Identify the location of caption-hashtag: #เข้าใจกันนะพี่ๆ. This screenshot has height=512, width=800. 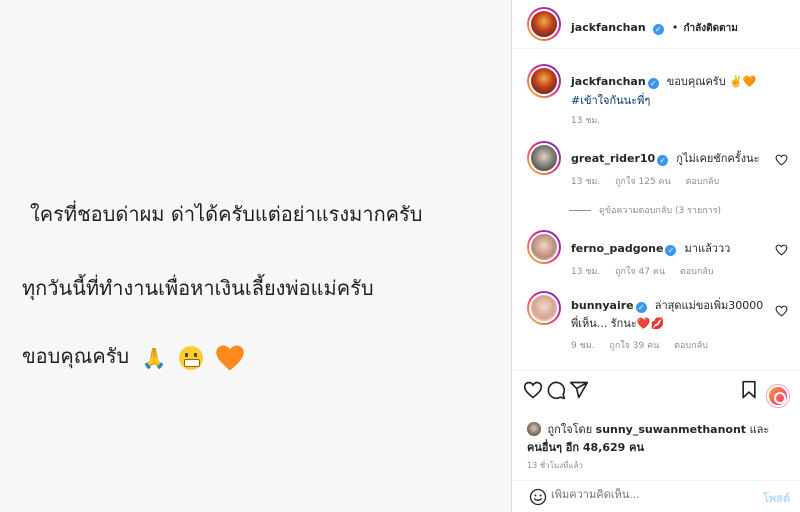
(610, 100).